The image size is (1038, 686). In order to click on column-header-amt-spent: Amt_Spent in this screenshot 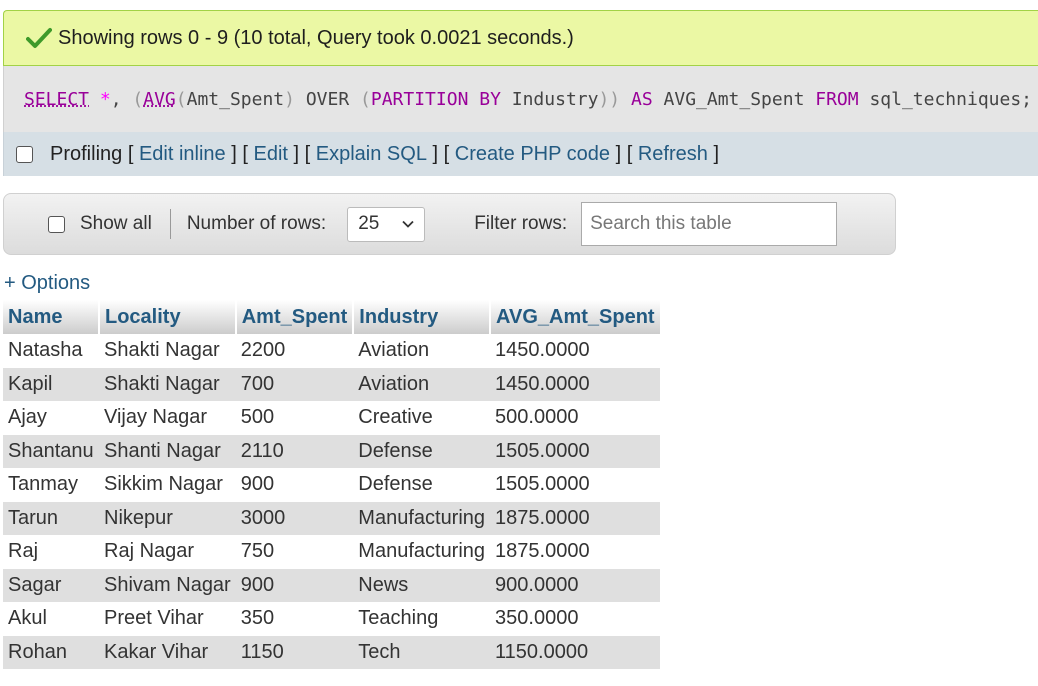, I will do `click(295, 317)`.